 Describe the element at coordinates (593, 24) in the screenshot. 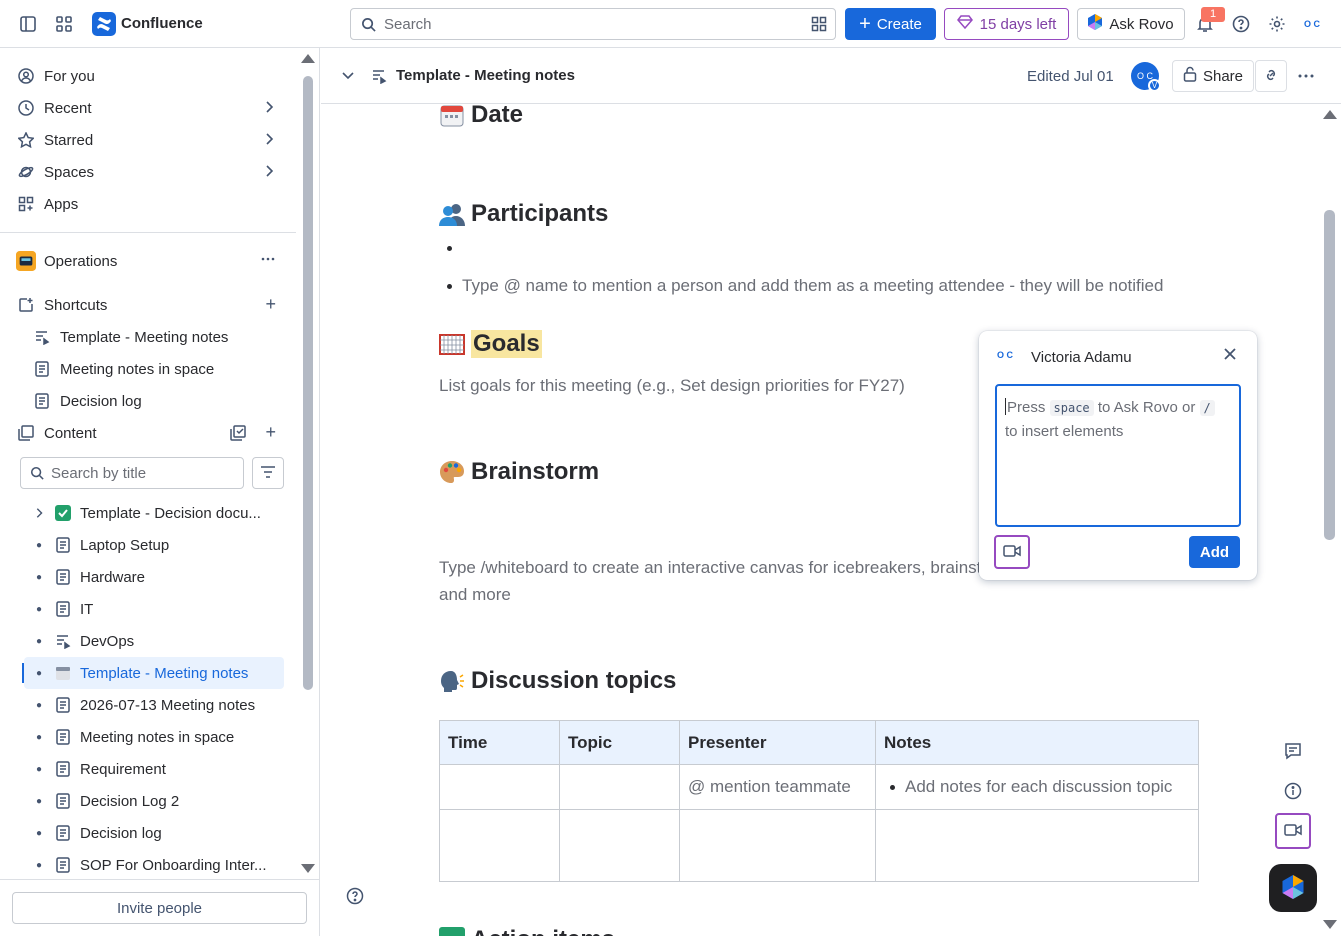

I see `global-search-input: Search` at that location.